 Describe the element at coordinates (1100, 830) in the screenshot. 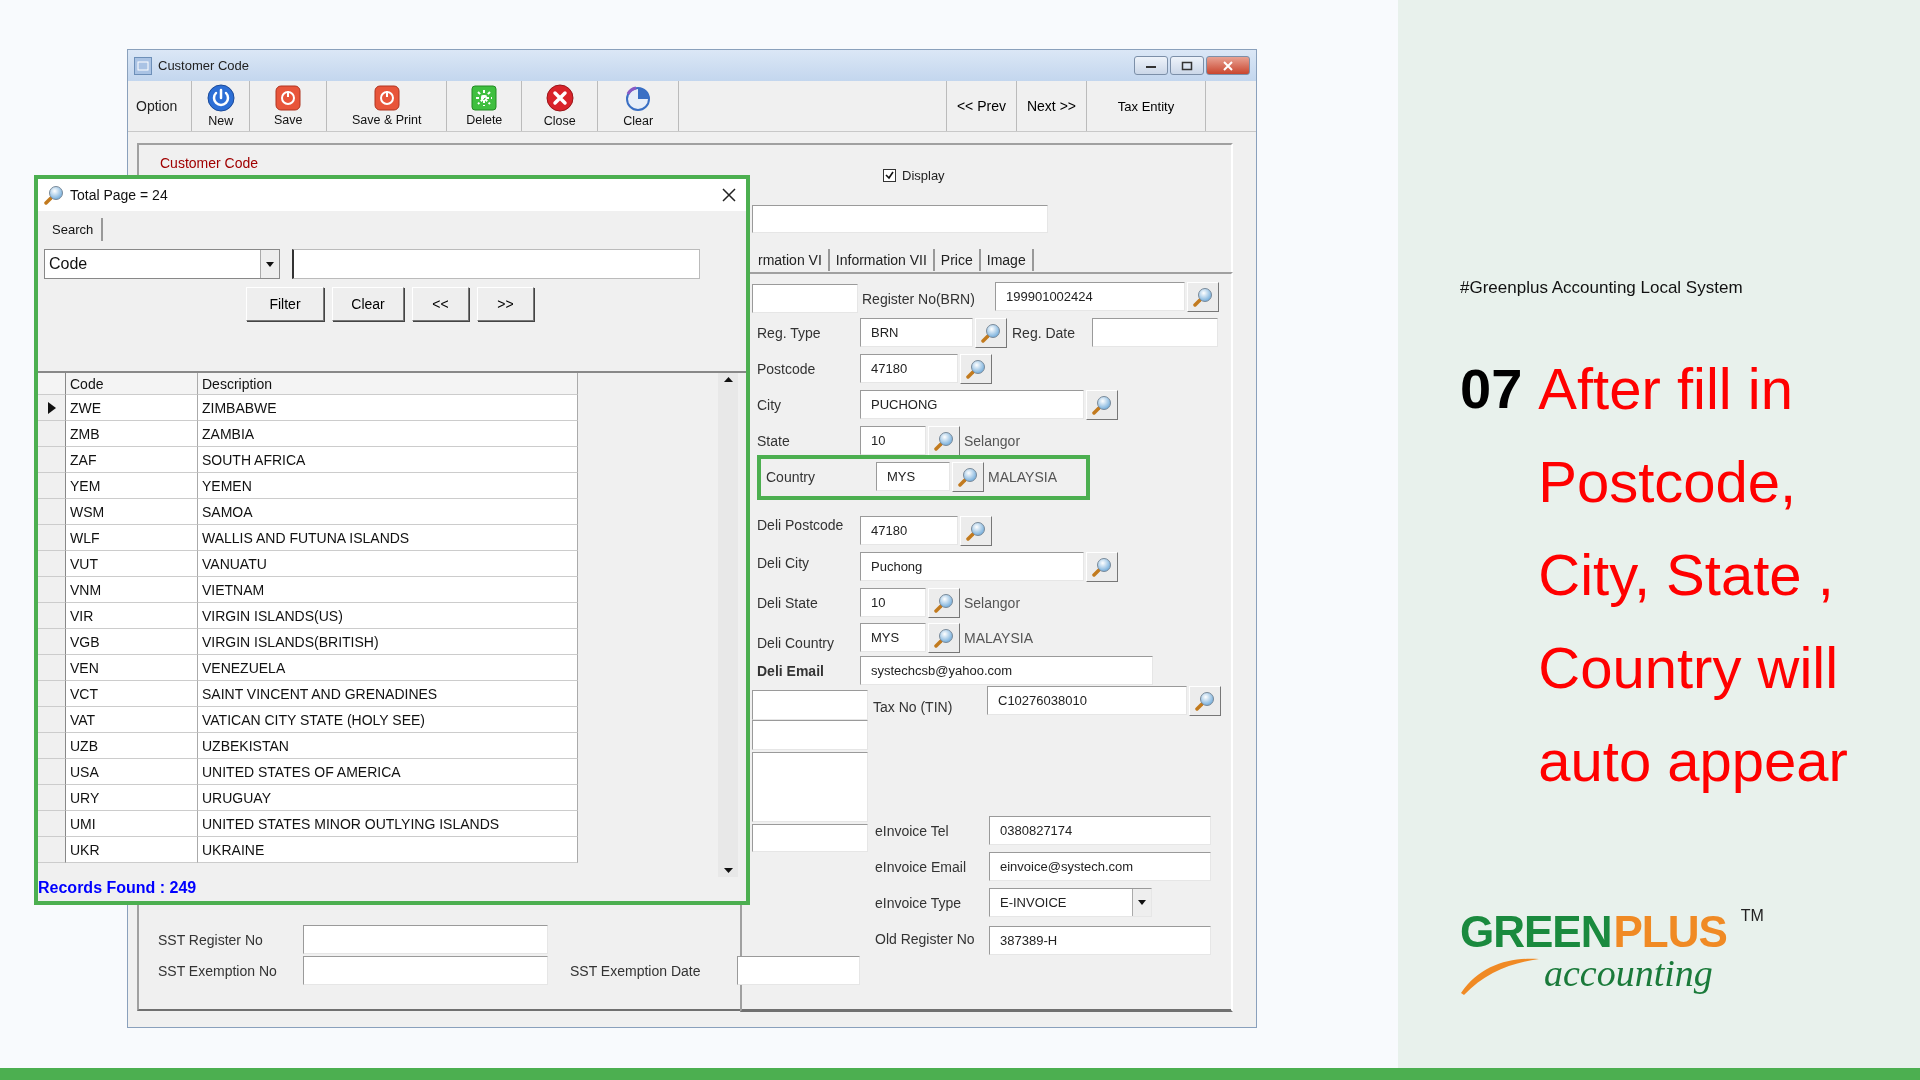

I see `input-field: 0380827174` at that location.